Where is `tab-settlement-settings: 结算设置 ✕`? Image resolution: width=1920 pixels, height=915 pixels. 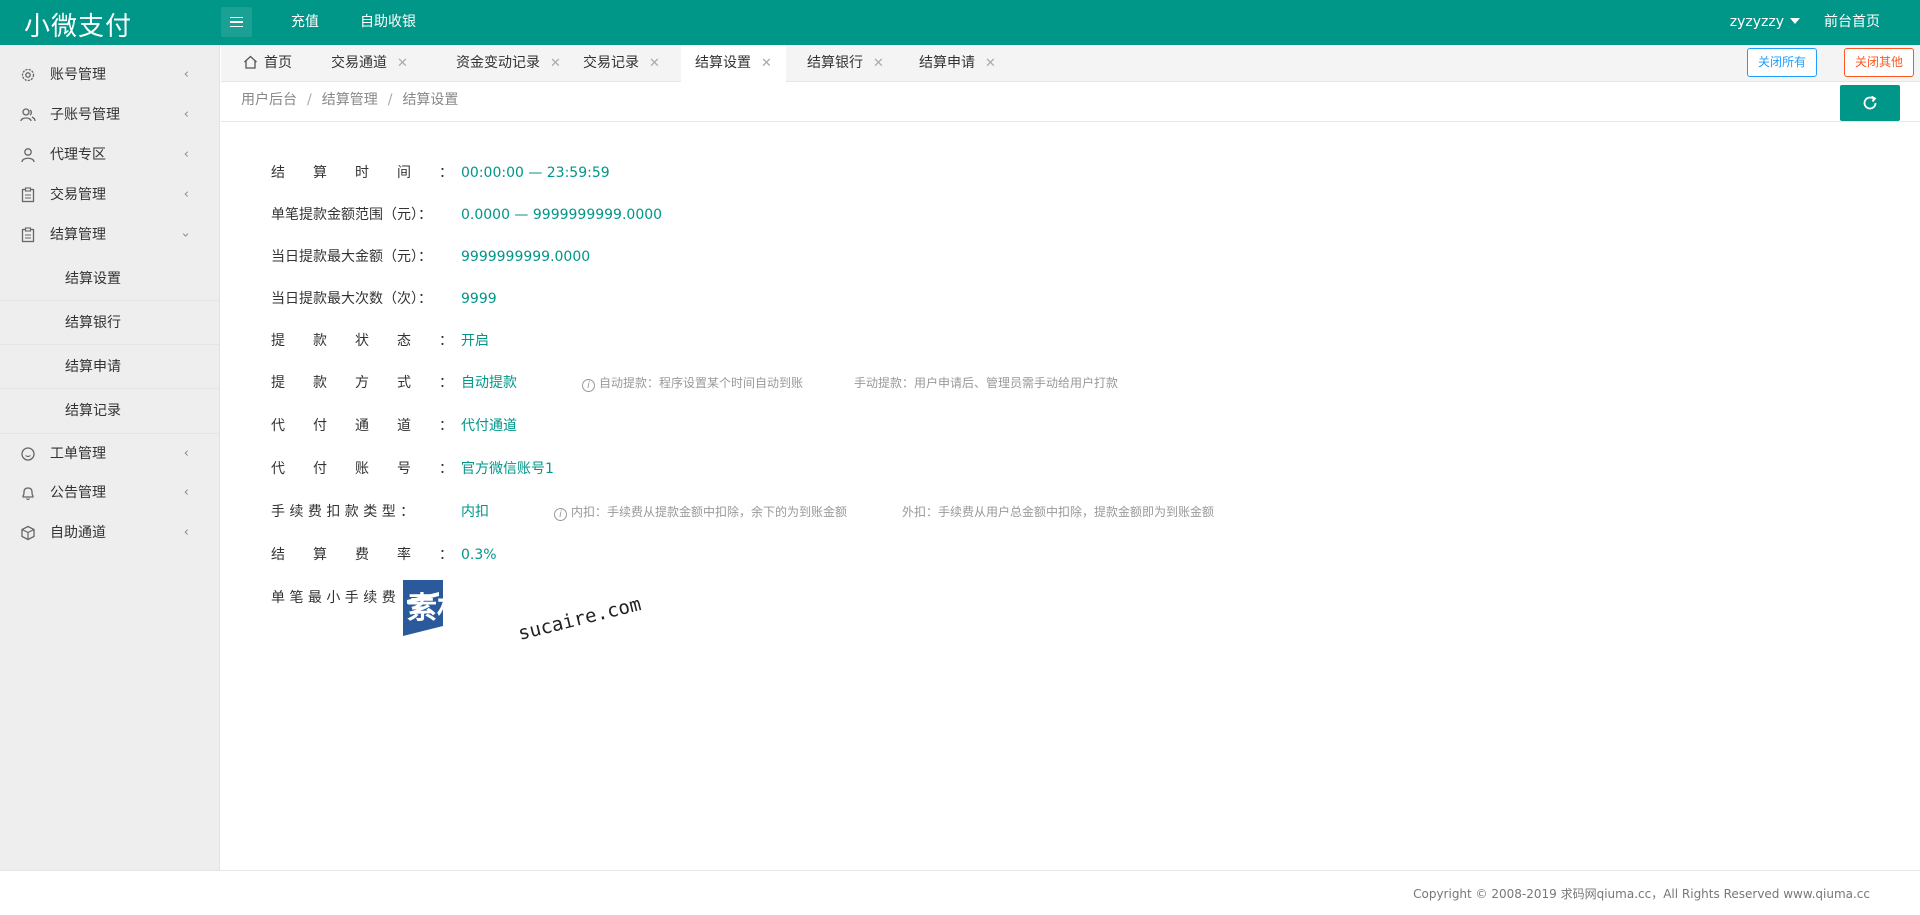 tab-settlement-settings: 结算设置 ✕ is located at coordinates (733, 63).